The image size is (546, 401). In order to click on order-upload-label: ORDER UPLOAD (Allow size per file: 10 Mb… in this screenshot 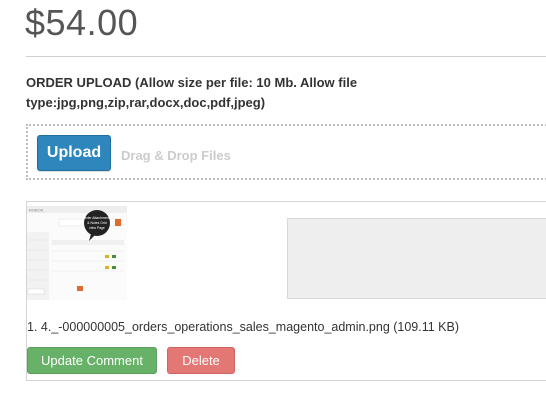, I will do `click(192, 92)`.